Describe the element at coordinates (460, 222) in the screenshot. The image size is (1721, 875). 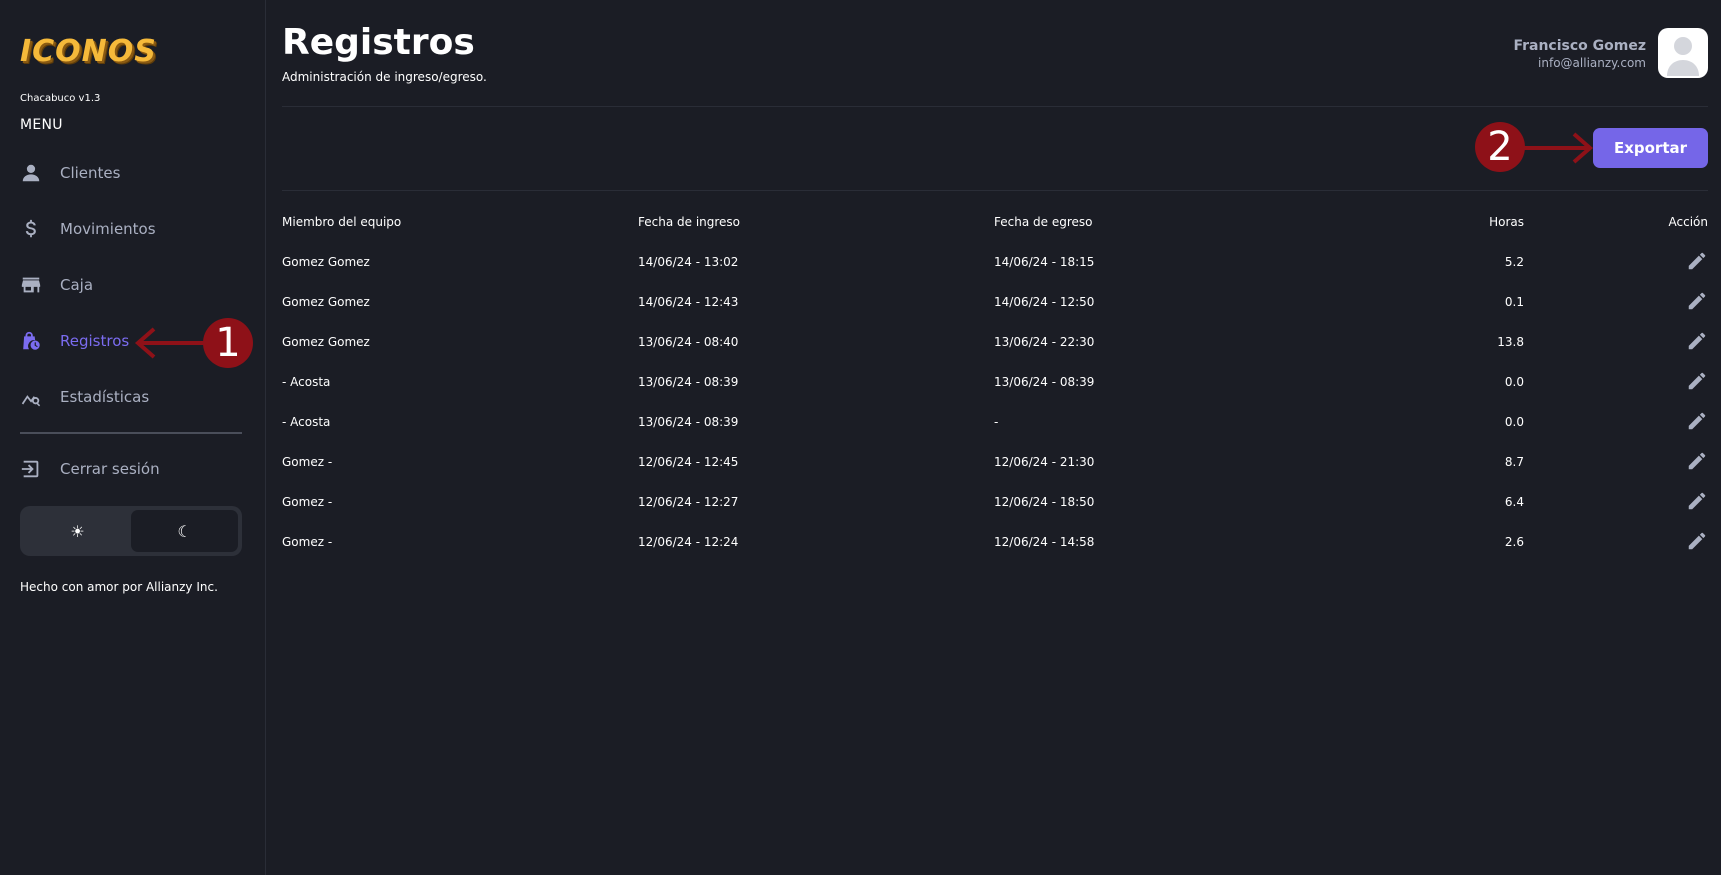
I see `header-member: Miembro del equipo` at that location.